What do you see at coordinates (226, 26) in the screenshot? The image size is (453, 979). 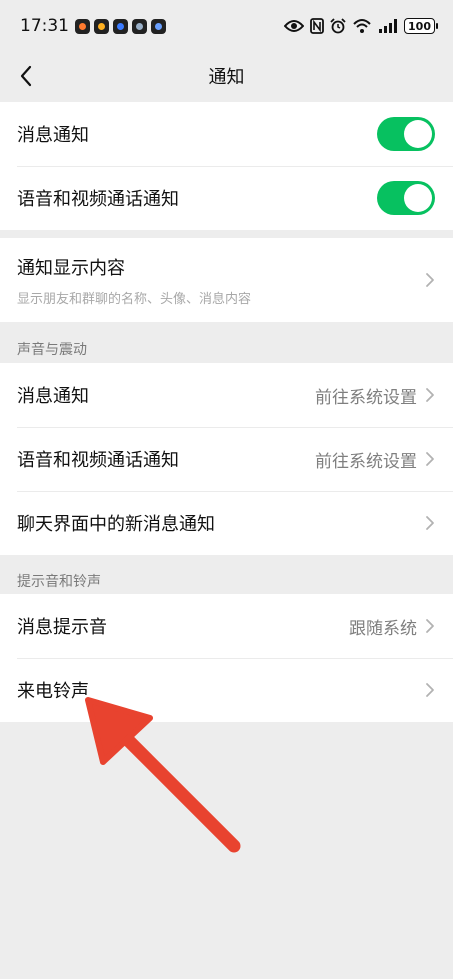 I see `status-bar: 17:31 100` at bounding box center [226, 26].